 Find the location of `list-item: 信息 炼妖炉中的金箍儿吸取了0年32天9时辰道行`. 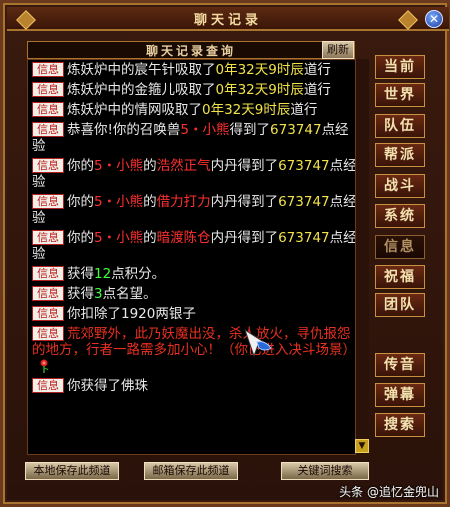

list-item: 信息 炼妖炉中的金箍儿吸取了0年32天9时辰道行 is located at coordinates (196, 90).